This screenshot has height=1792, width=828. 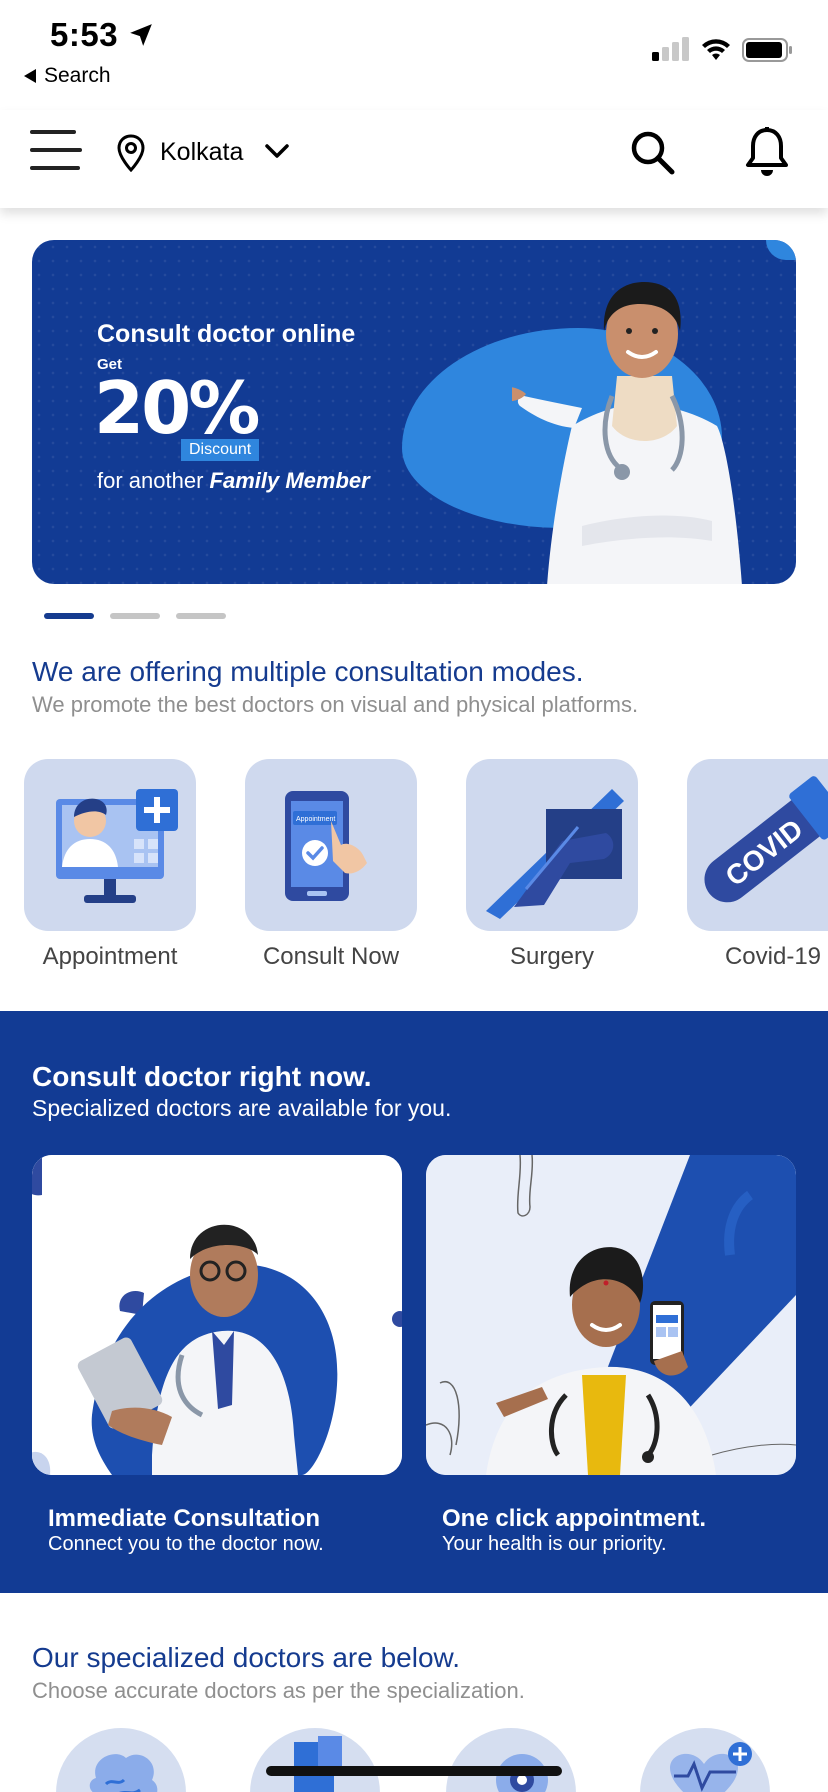 What do you see at coordinates (123, 1773) in the screenshot?
I see `brain-icon` at bounding box center [123, 1773].